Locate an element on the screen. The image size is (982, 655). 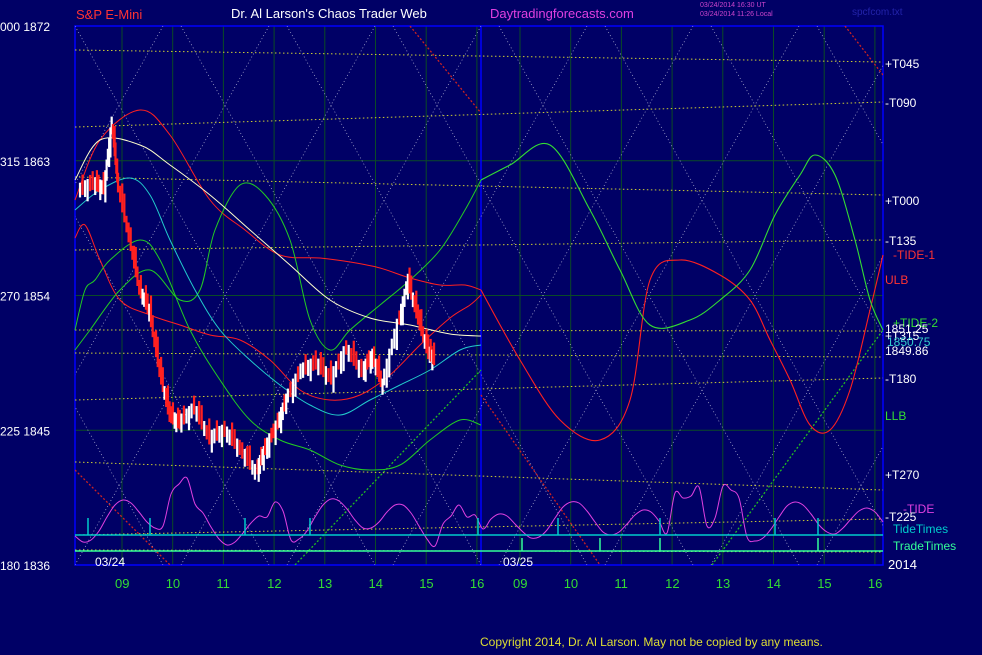
chart-title: Dr. Al Larson's Chaos Trader Web is located at coordinates (329, 13).